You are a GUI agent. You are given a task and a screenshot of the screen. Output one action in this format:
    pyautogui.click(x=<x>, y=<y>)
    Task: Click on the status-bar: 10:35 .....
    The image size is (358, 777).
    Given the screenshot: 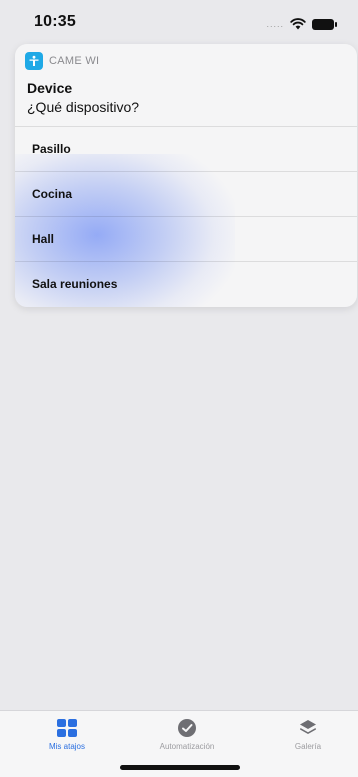 What is the action you would take?
    pyautogui.click(x=179, y=22)
    